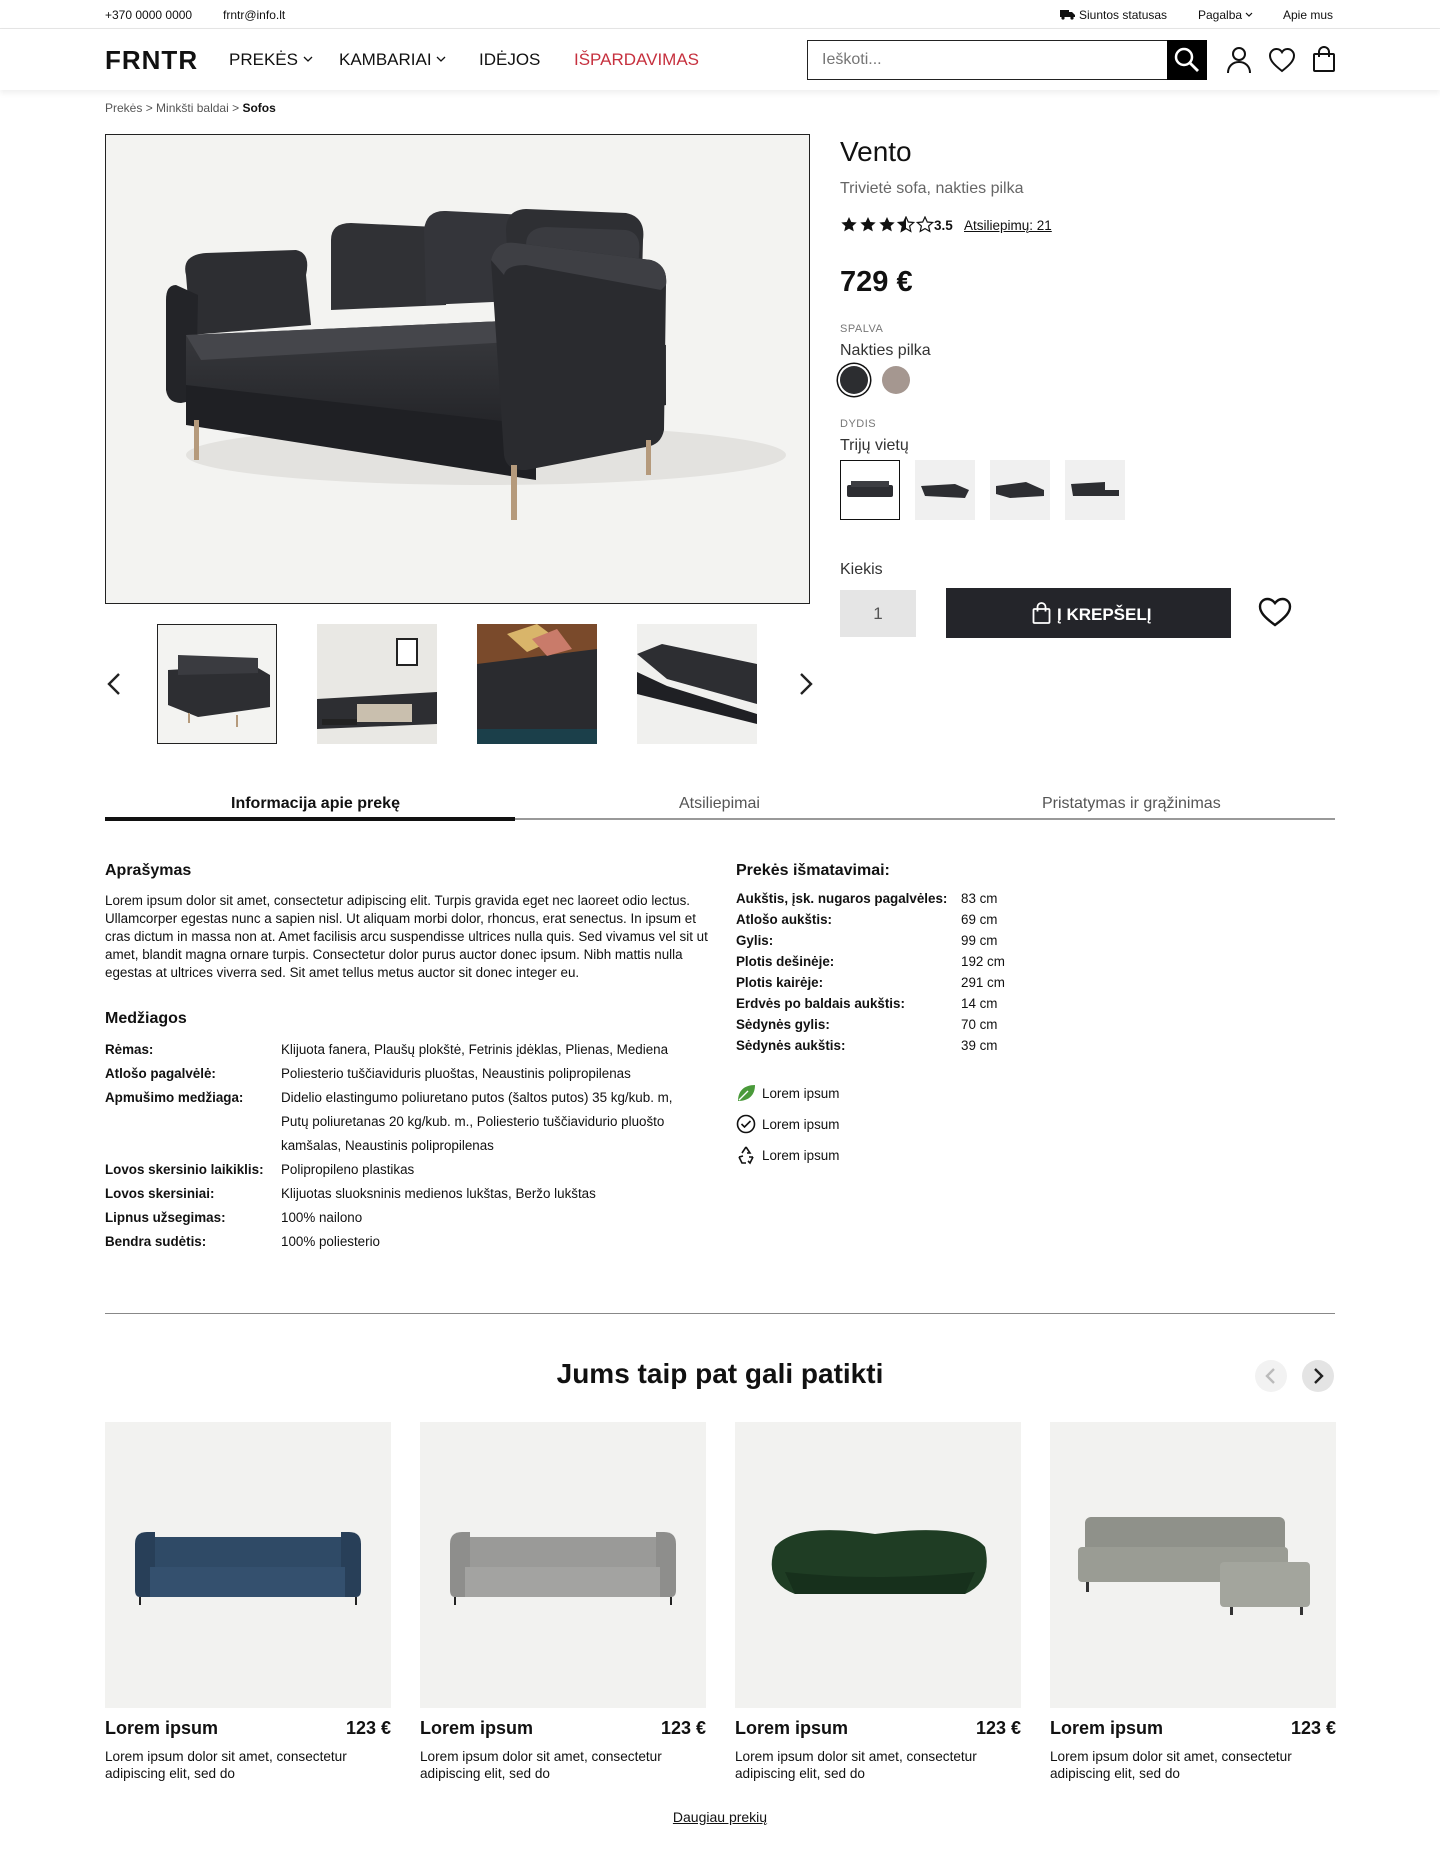  Describe the element at coordinates (248, 1568) in the screenshot. I see `sofa-blue-image` at that location.